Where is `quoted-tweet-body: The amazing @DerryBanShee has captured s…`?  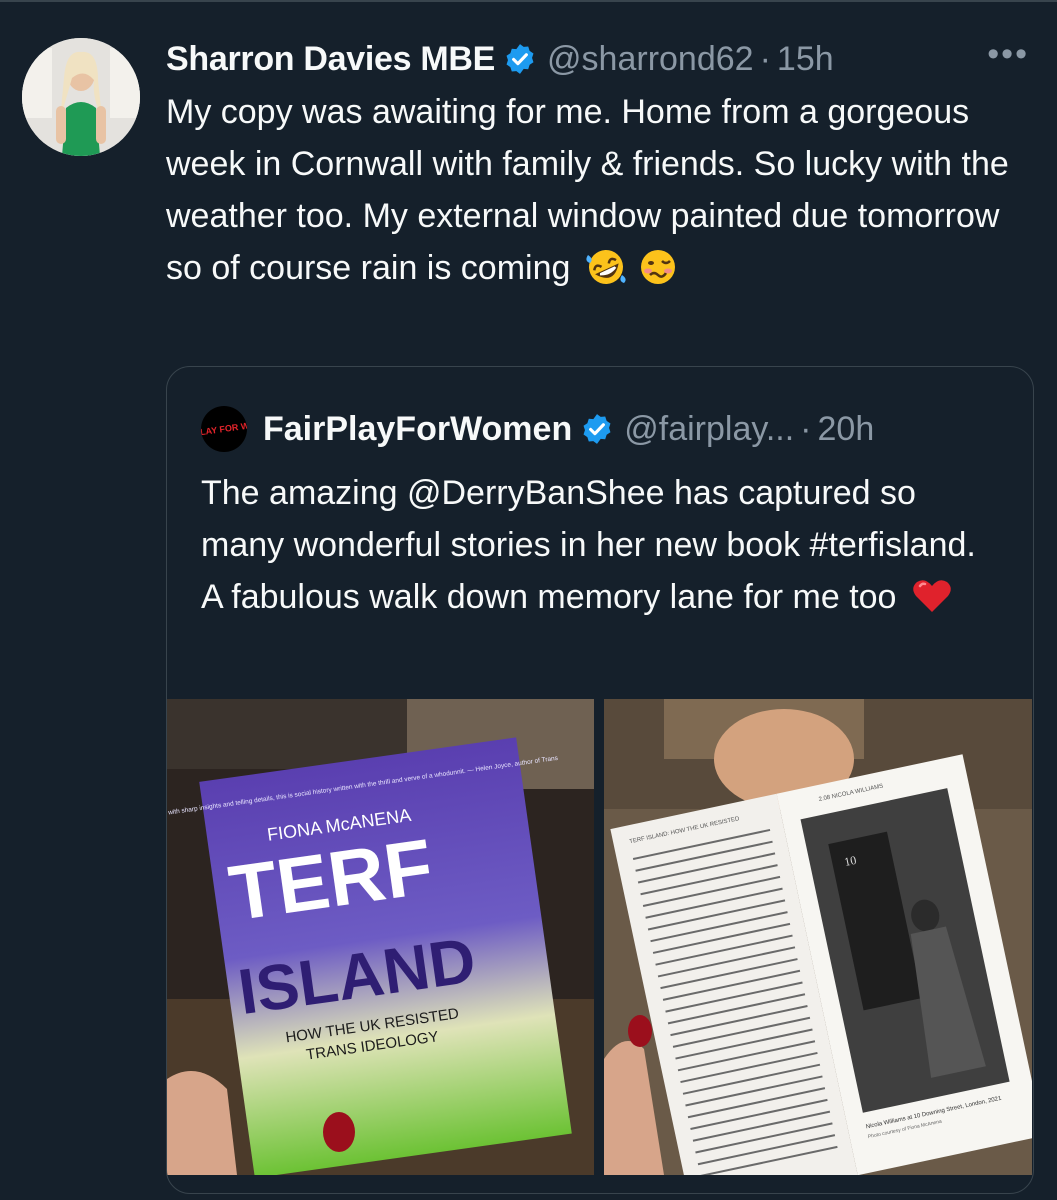
quoted-tweet-body: The amazing @DerryBanShee has captured s… is located at coordinates (588, 545).